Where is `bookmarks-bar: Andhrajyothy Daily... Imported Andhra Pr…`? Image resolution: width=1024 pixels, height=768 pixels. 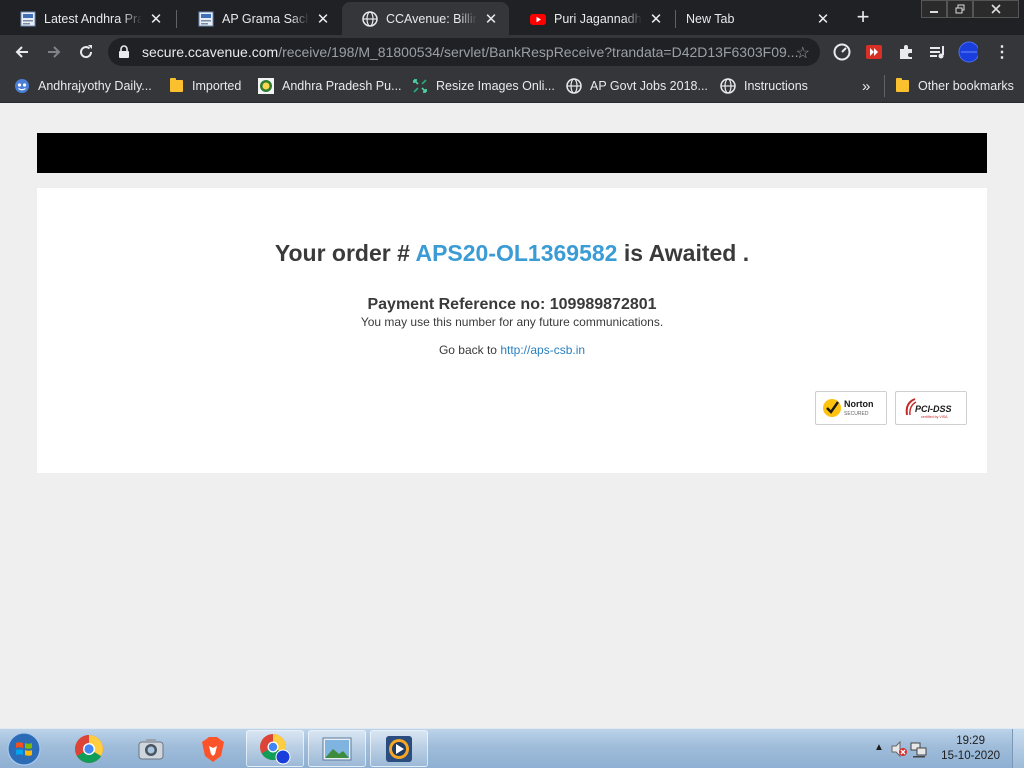 bookmarks-bar: Andhrajyothy Daily... Imported Andhra Pr… is located at coordinates (512, 86).